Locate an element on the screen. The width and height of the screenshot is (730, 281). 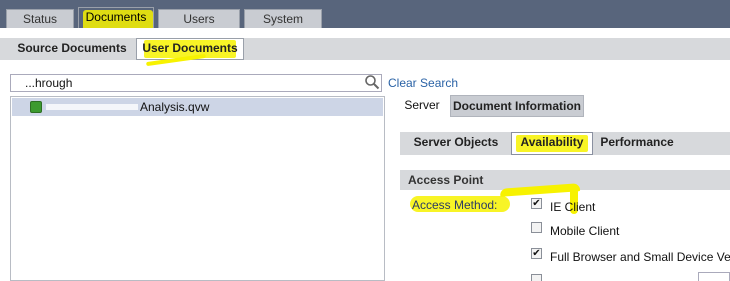
search-icon is located at coordinates (372, 82).